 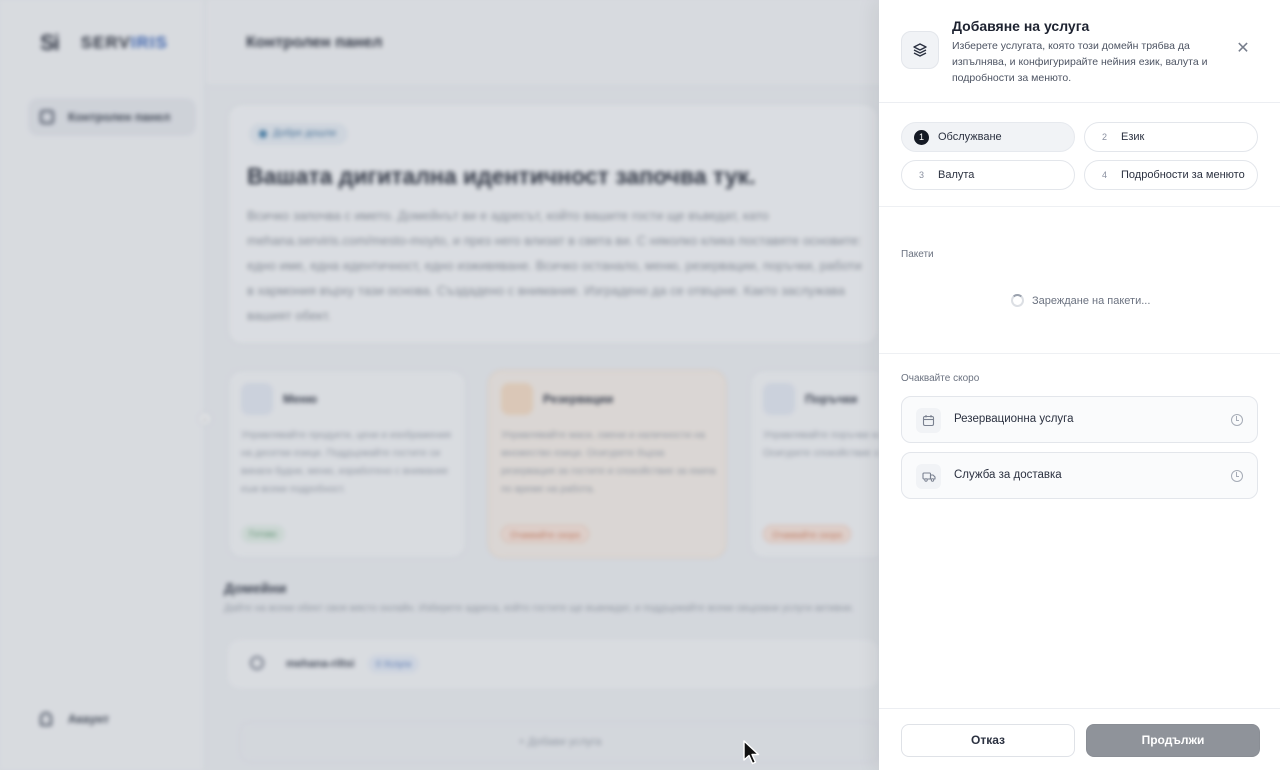 I want to click on step-service: 1 Обслужване, so click(x=988, y=137).